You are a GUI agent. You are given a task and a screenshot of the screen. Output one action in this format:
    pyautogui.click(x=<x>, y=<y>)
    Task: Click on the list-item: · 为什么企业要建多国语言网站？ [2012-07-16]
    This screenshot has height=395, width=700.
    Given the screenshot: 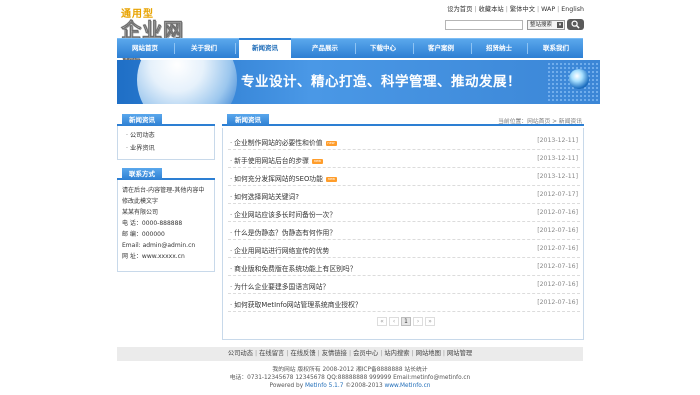 What is the action you would take?
    pyautogui.click(x=404, y=285)
    